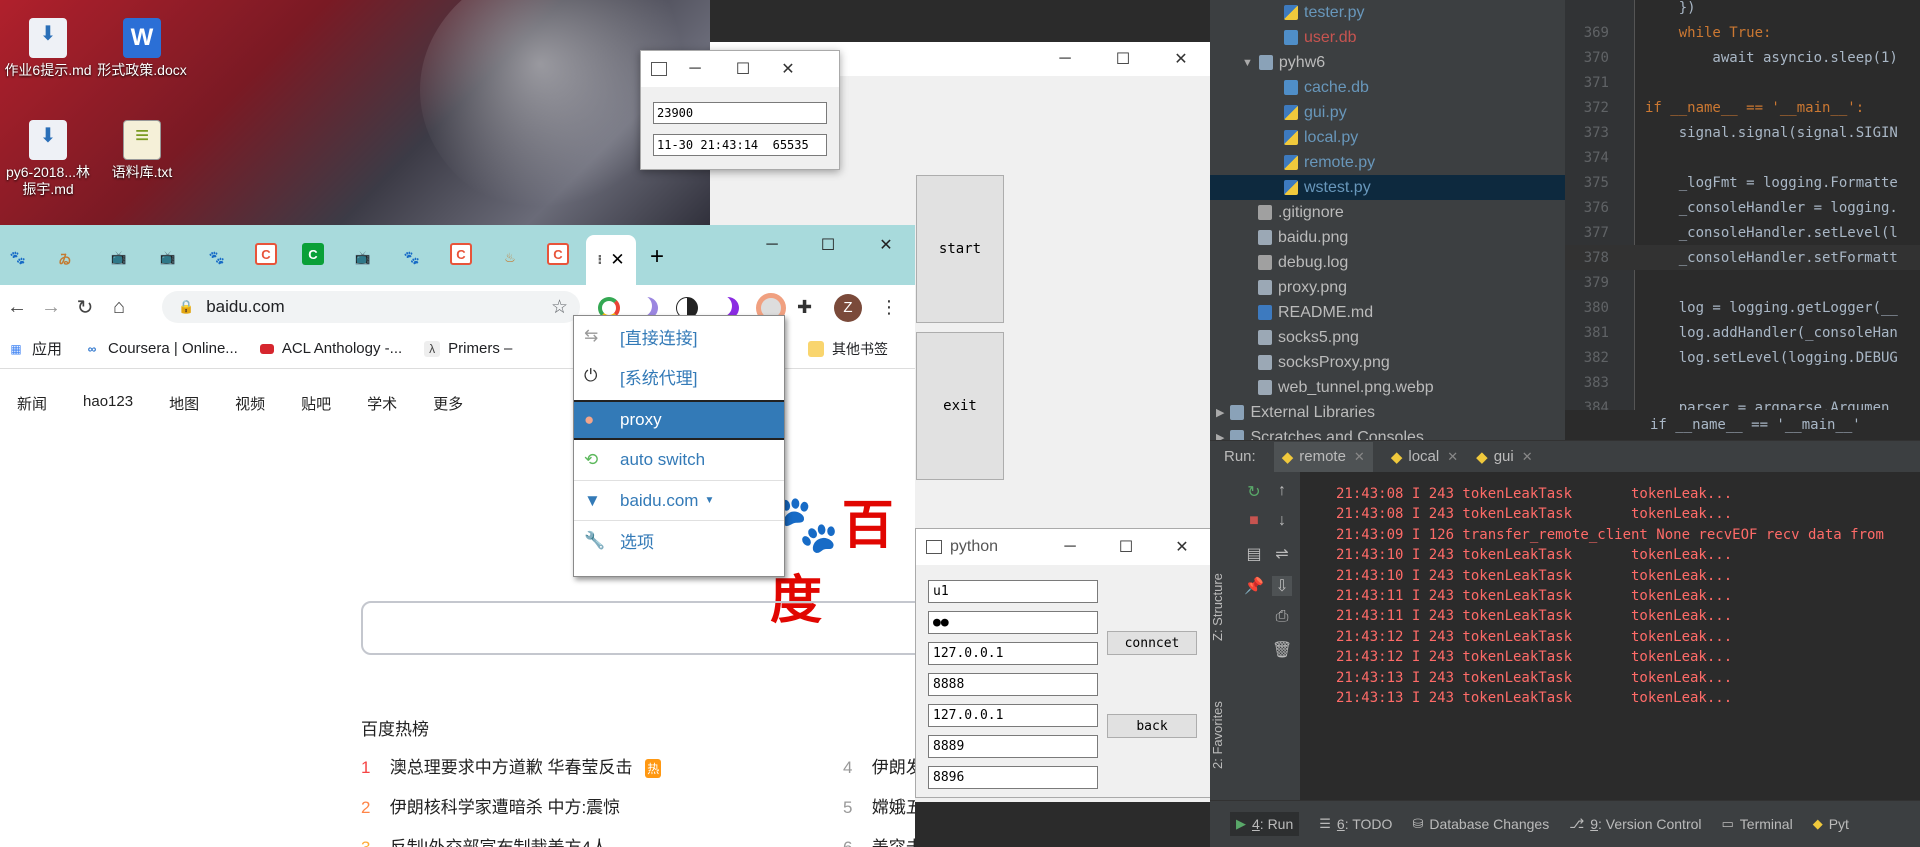  I want to click on bottom-tab-database-changes: ⛁ Database Changes, so click(1480, 824).